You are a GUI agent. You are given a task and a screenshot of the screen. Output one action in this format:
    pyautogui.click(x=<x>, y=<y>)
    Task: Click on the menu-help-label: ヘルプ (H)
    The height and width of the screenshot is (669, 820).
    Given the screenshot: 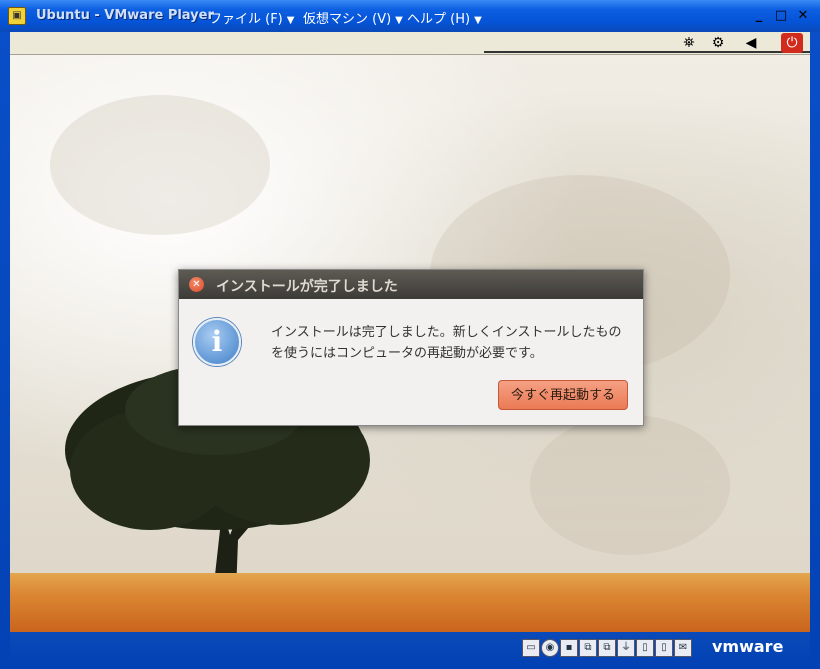 What is the action you would take?
    pyautogui.click(x=439, y=19)
    